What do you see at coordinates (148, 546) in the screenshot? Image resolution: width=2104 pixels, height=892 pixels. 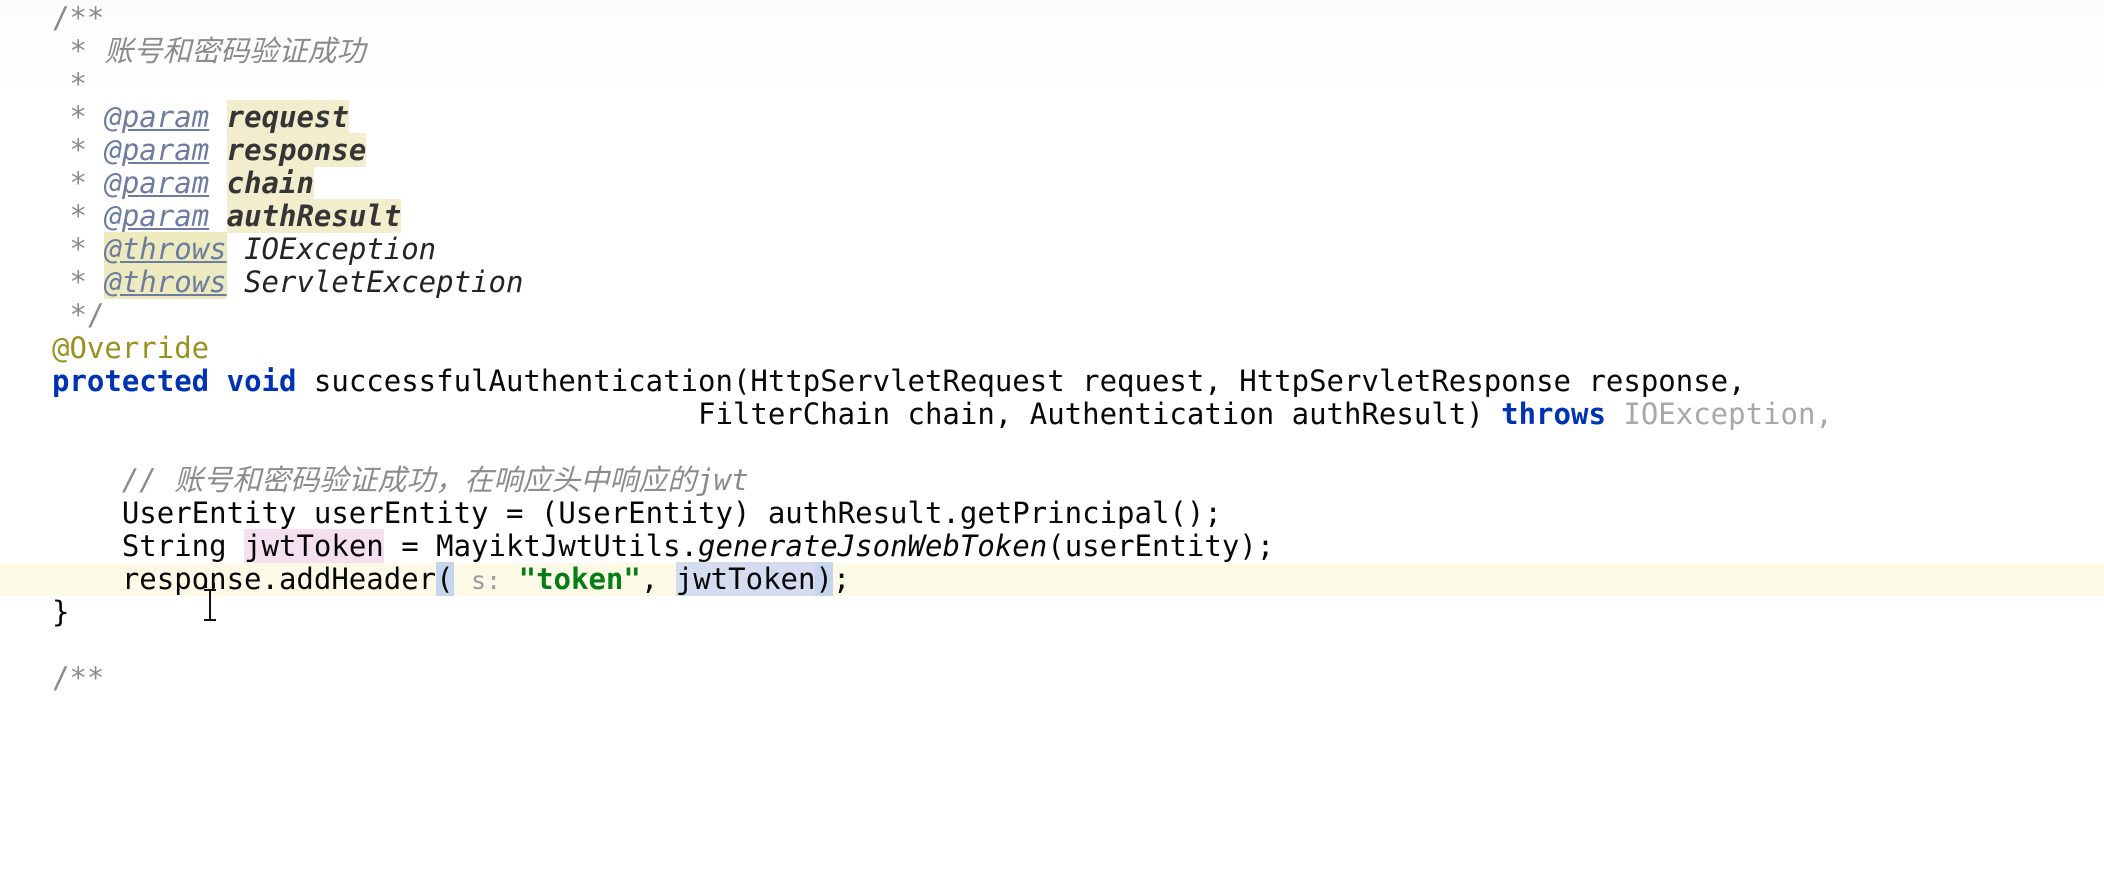 I see `code-token: String` at bounding box center [148, 546].